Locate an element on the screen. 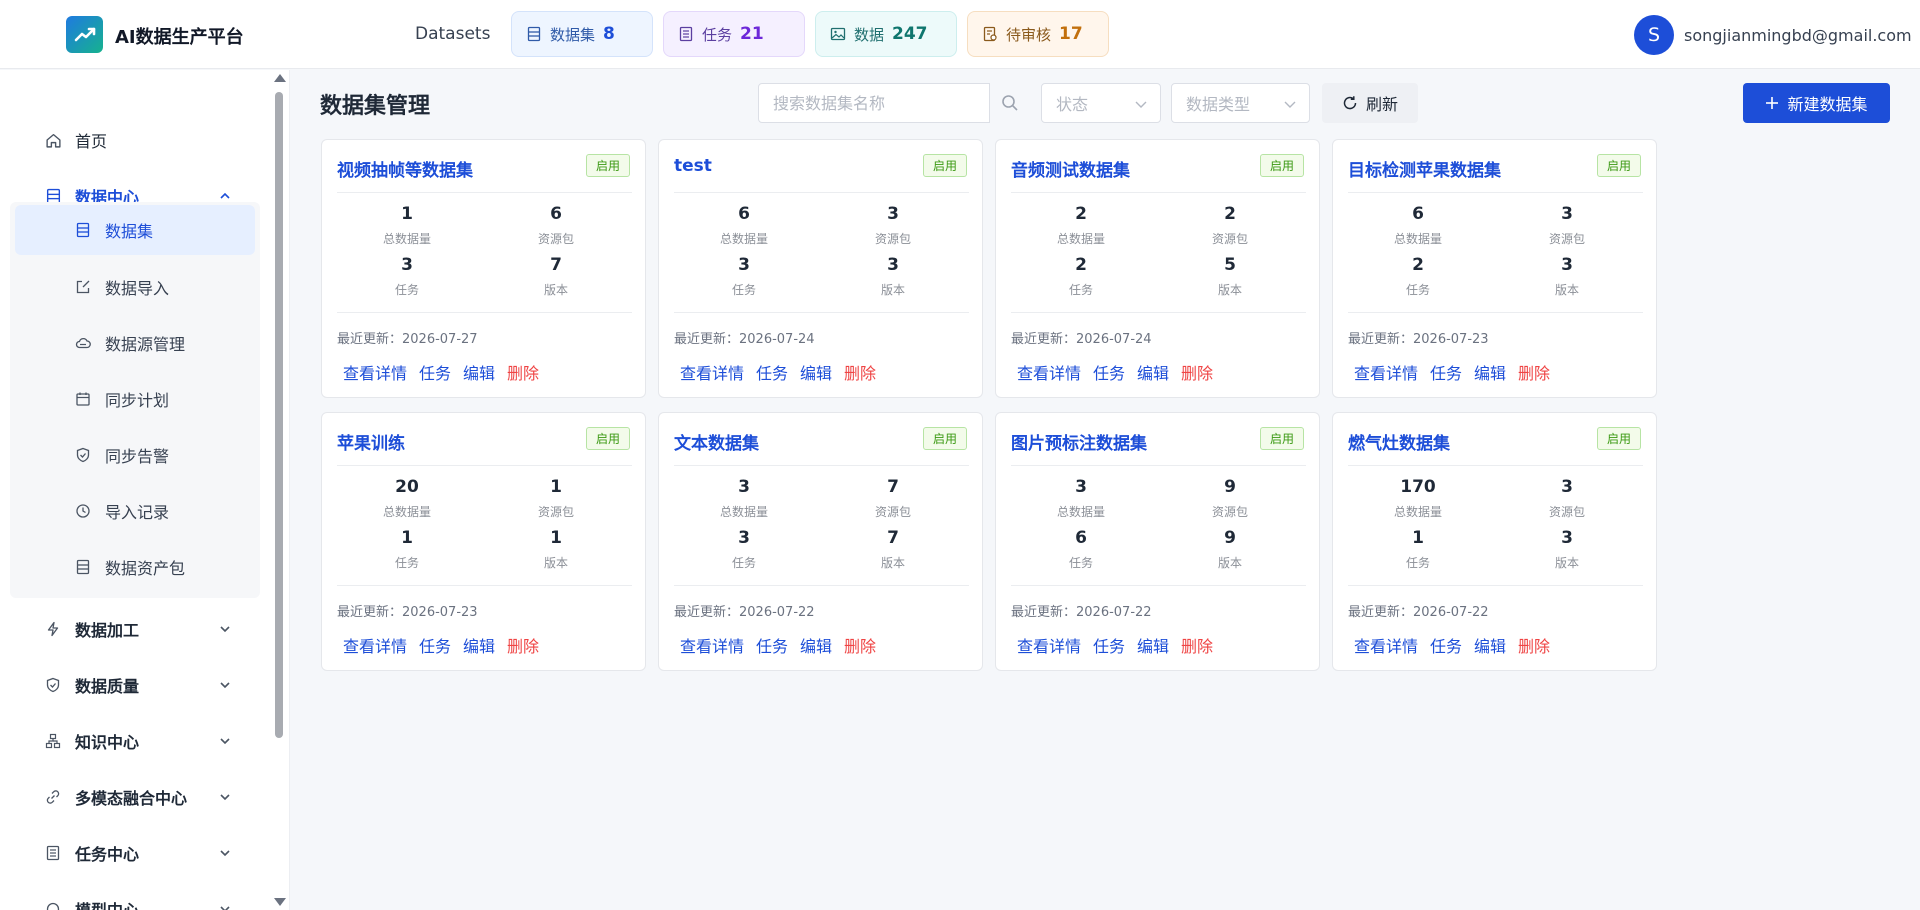 The height and width of the screenshot is (910, 1920). data-type-select: 数据类型 is located at coordinates (1240, 103).